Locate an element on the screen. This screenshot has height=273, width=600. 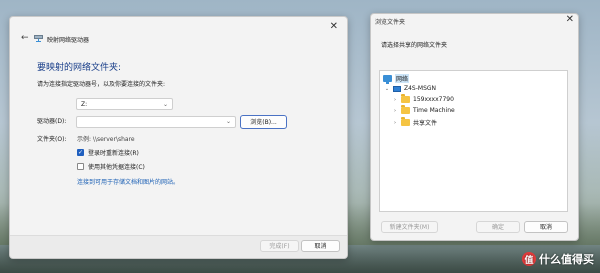
instruction-text: 请选择共享的网络文件夹 is located at coordinates (414, 45).